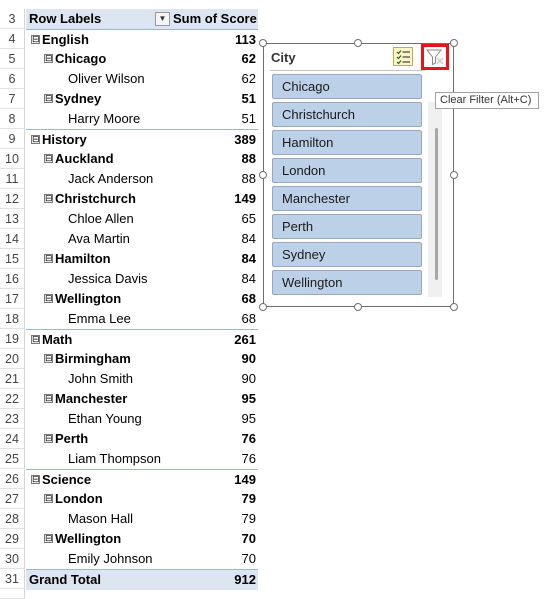 The width and height of the screenshot is (546, 599). Describe the element at coordinates (12, 519) in the screenshot. I see `row-number: 28` at that location.